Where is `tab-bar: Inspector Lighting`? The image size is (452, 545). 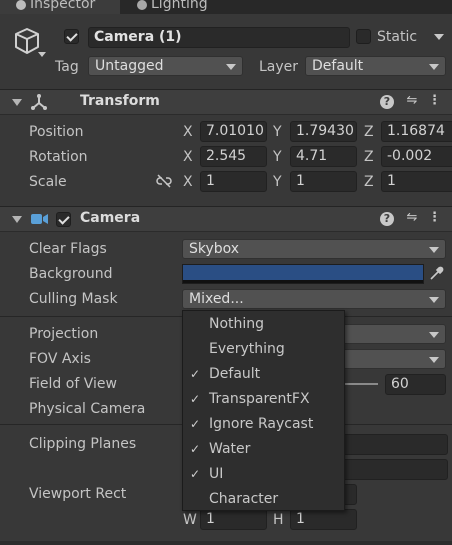 tab-bar: Inspector Lighting is located at coordinates (226, 7).